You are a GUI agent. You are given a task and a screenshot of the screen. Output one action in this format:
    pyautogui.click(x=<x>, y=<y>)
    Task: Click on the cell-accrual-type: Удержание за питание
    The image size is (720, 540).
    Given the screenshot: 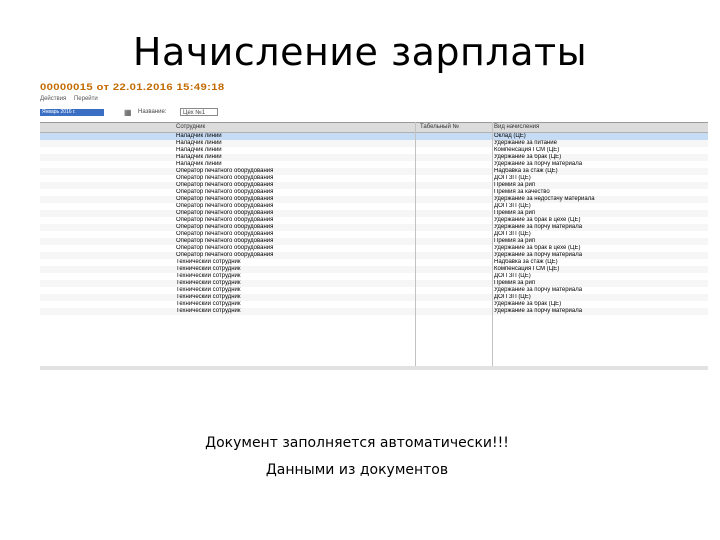 What is the action you would take?
    pyautogui.click(x=525, y=143)
    